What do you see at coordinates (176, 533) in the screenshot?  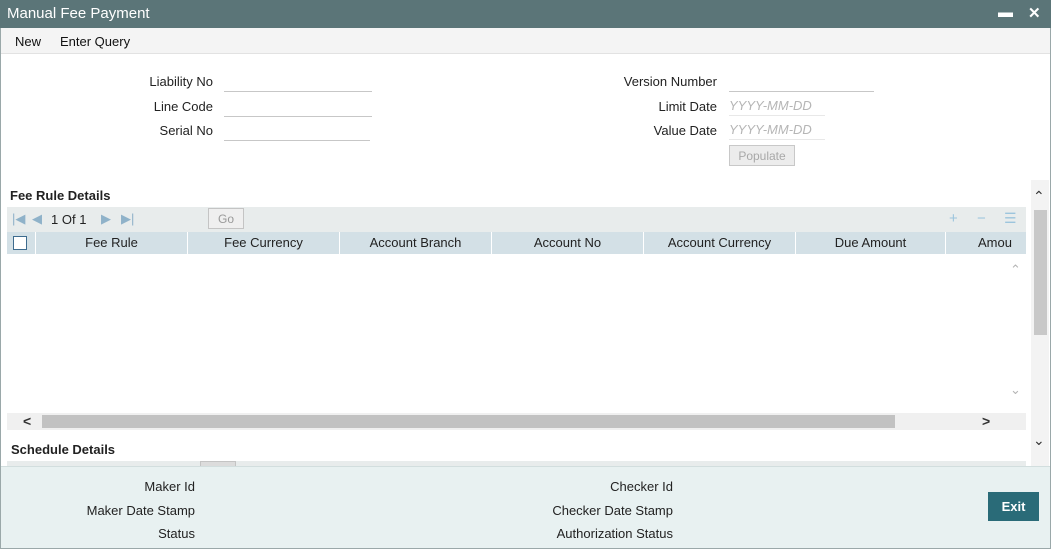 I see `status-label: Status` at bounding box center [176, 533].